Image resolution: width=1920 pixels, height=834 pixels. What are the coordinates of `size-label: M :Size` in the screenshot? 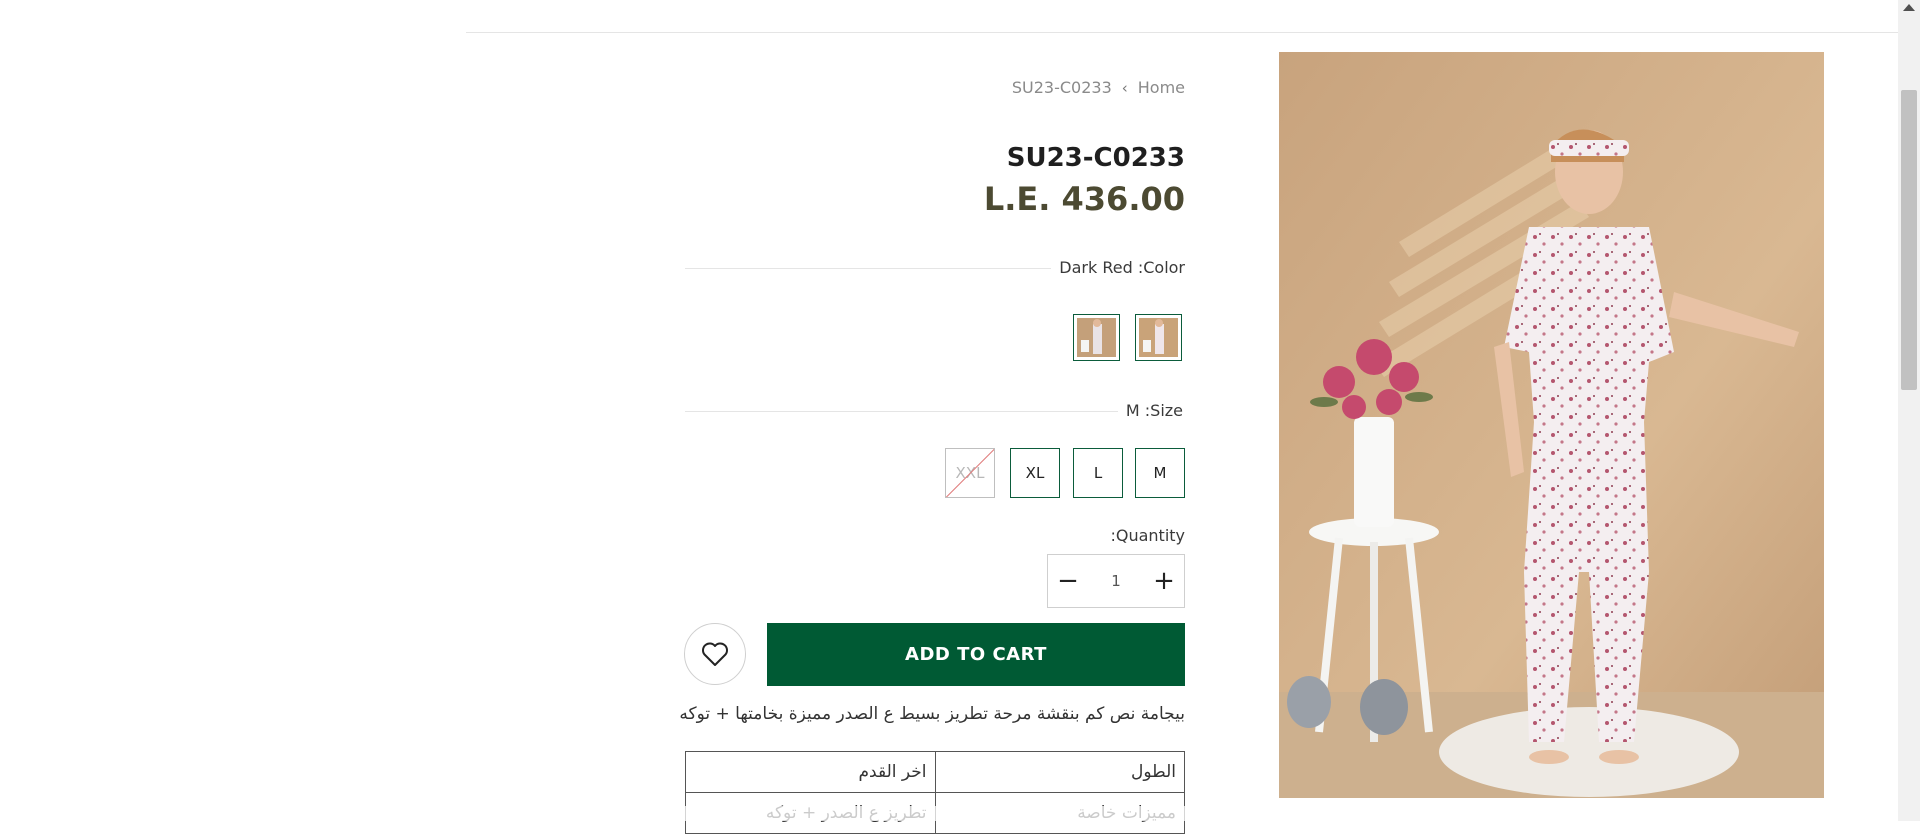 It's located at (1150, 410).